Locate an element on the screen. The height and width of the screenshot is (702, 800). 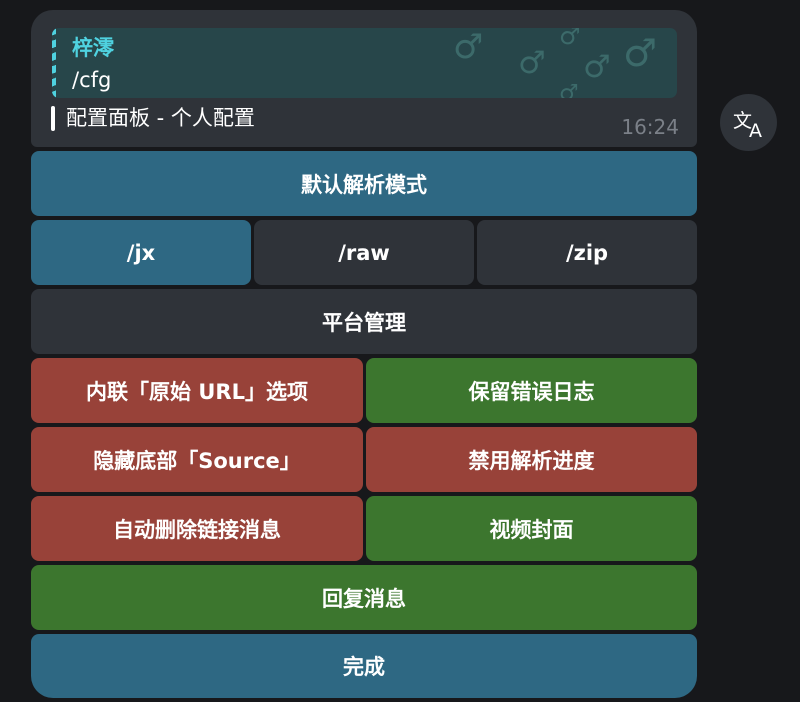
reply-author: 梓澪 is located at coordinates (93, 48).